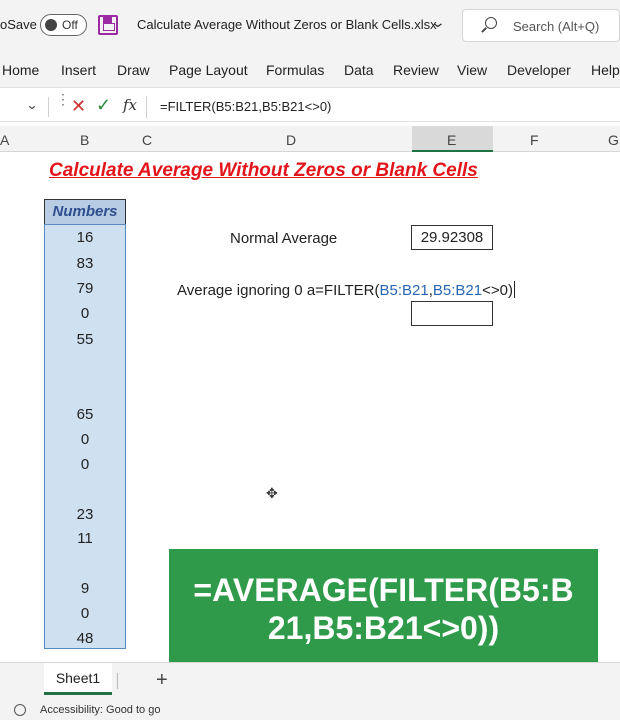 This screenshot has width=620, height=720. I want to click on ribbon-tab-draw: Draw, so click(133, 70).